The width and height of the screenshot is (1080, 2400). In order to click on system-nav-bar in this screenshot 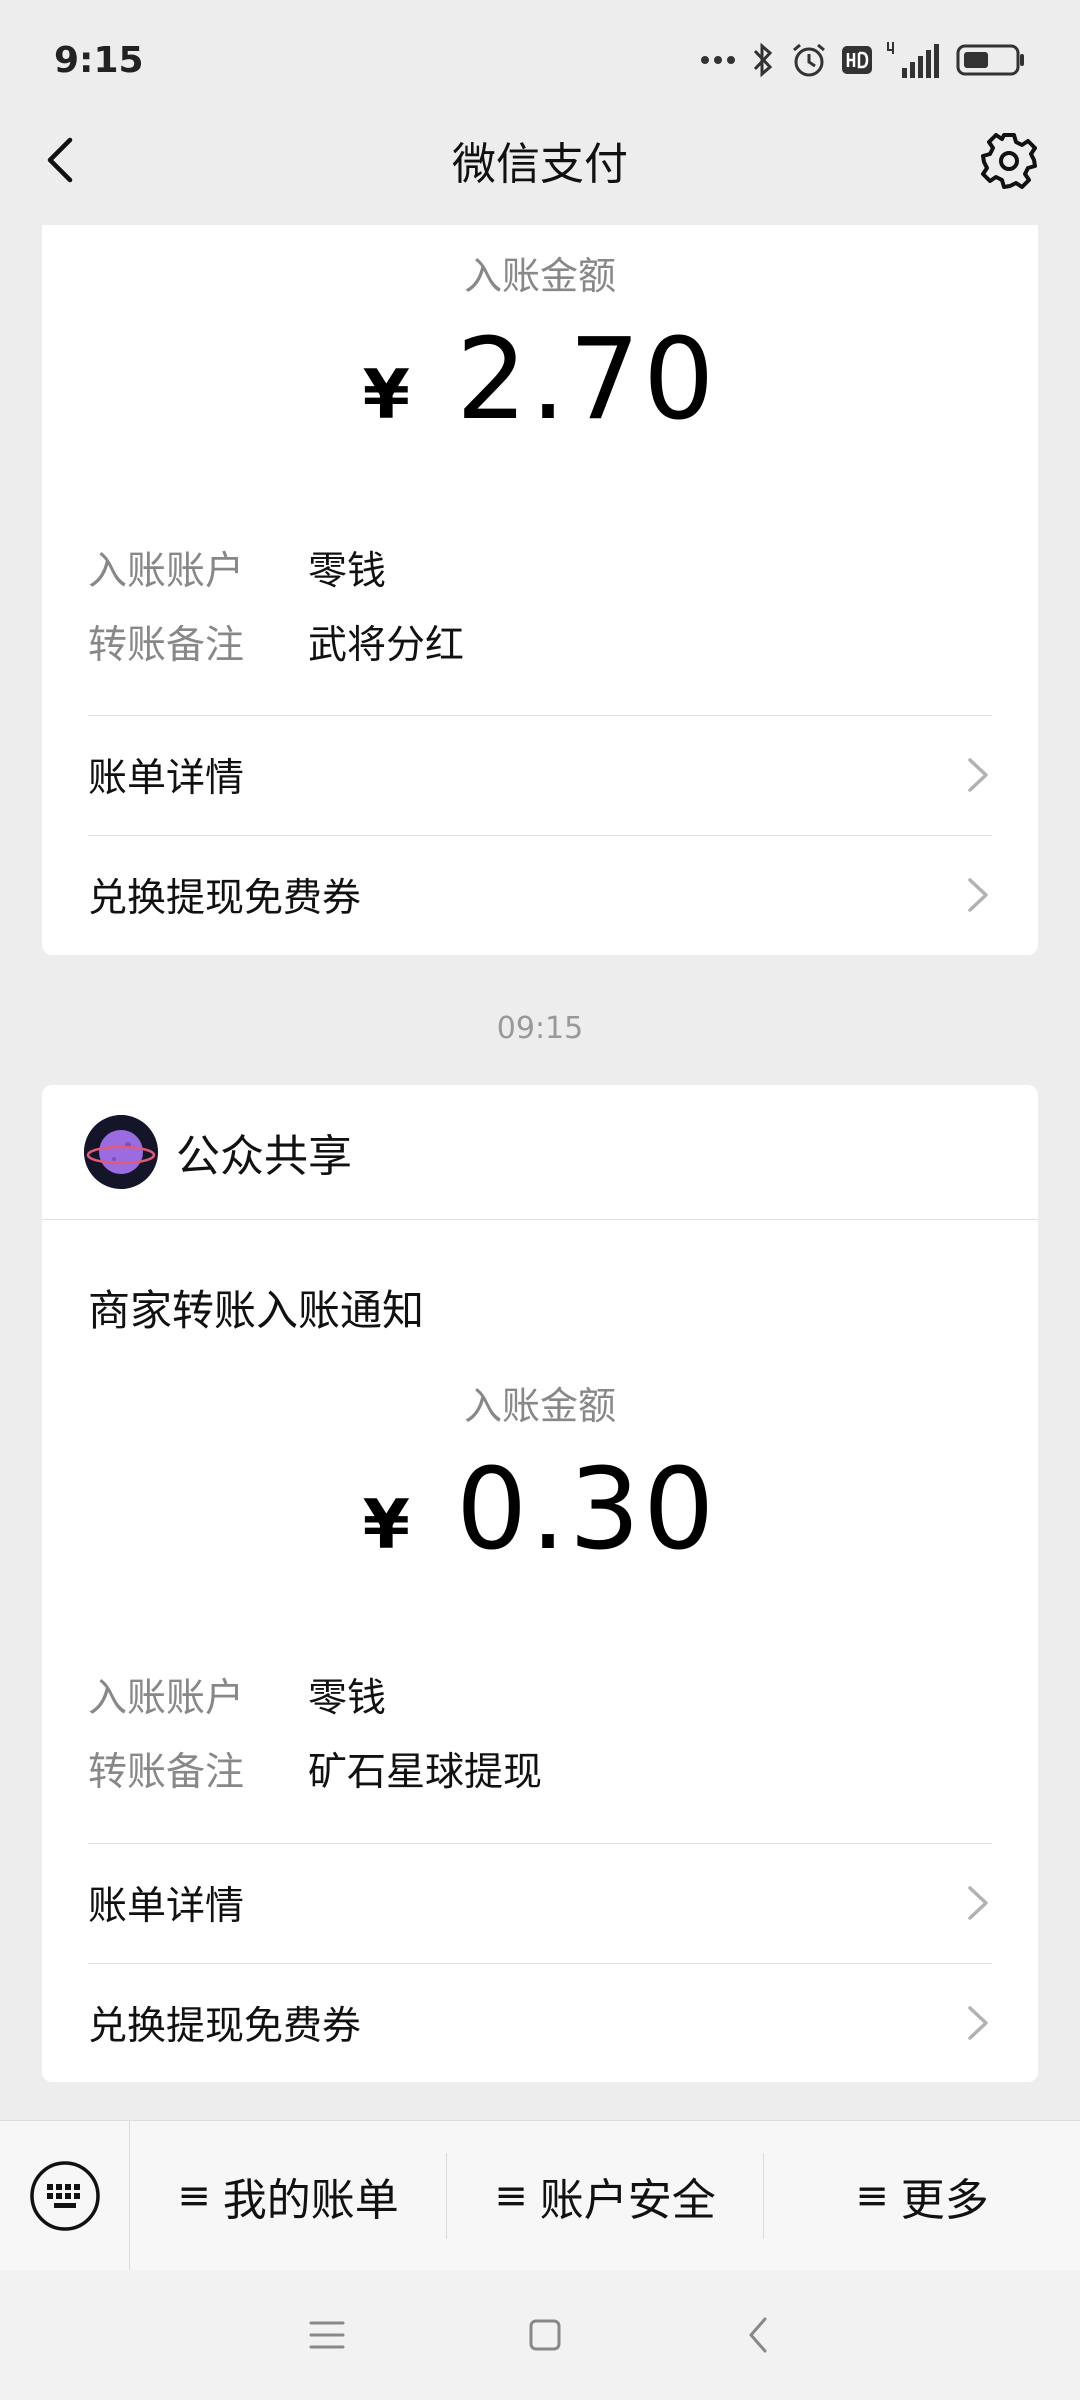, I will do `click(540, 2335)`.